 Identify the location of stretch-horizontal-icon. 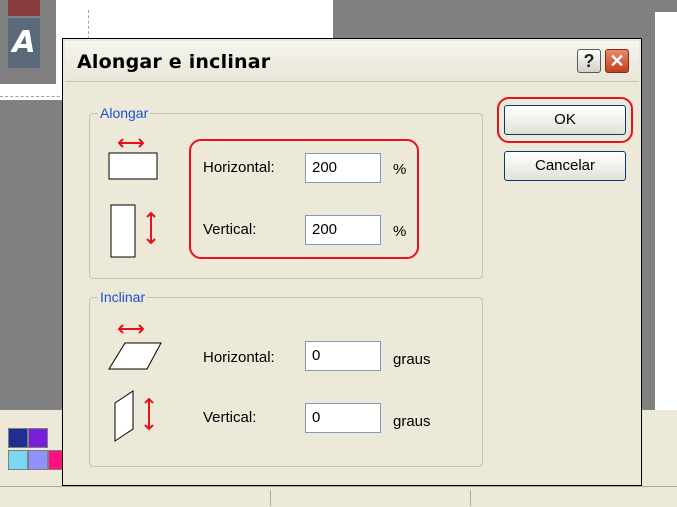
(133, 159).